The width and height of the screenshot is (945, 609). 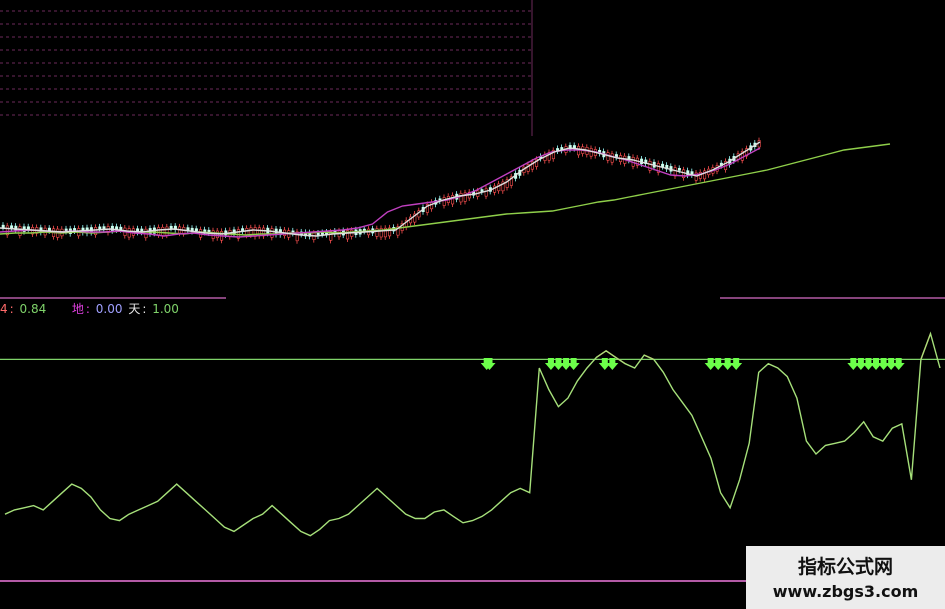 What do you see at coordinates (77, 309) in the screenshot?
I see `legend-item2-name: 地` at bounding box center [77, 309].